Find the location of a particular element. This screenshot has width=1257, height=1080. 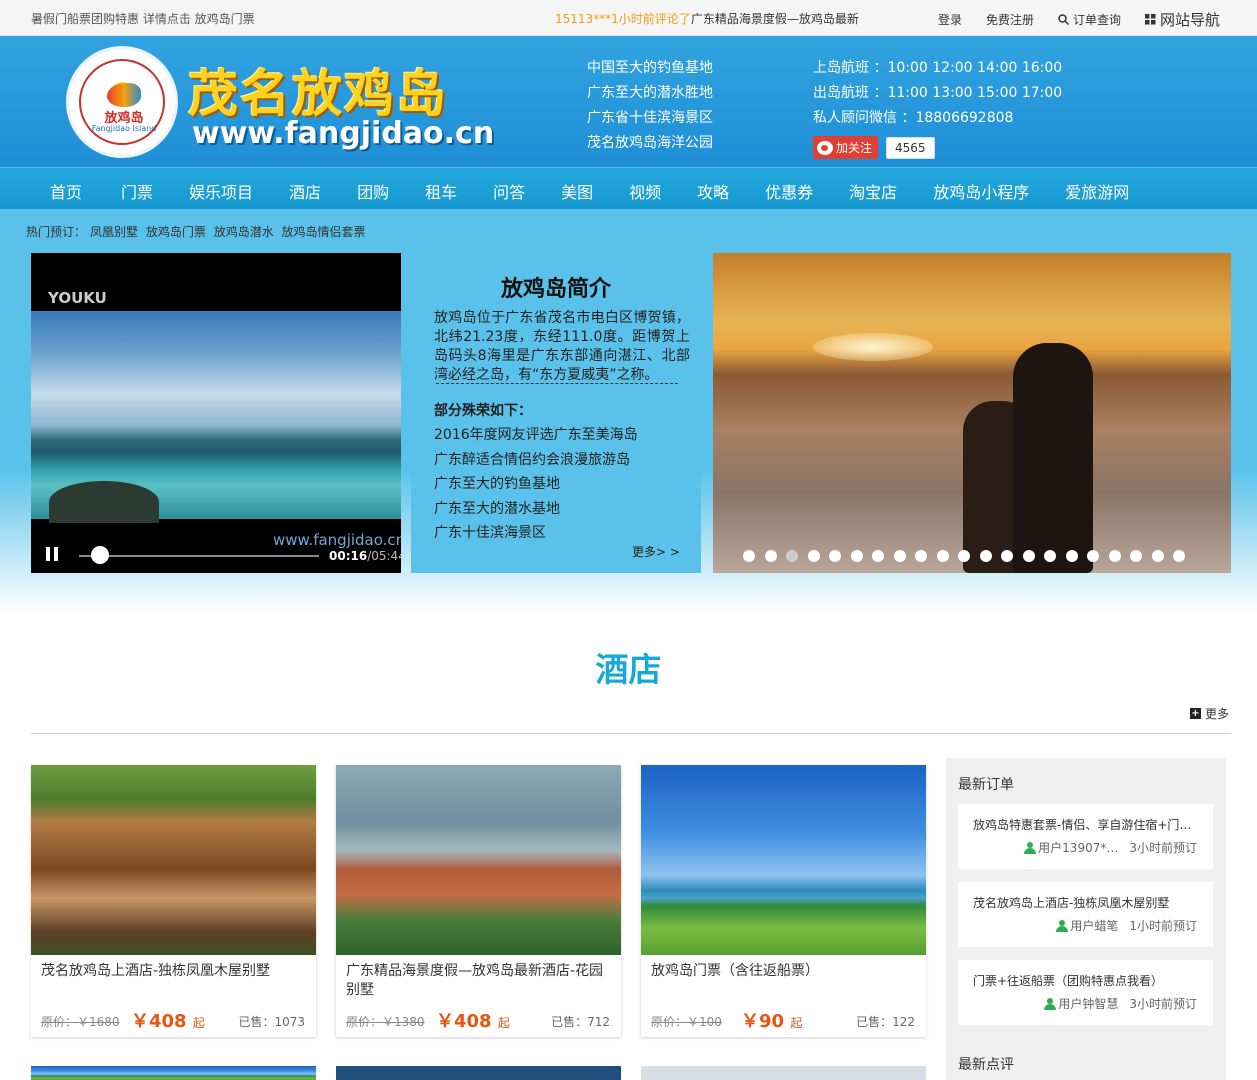

chicken-icon is located at coordinates (124, 95).